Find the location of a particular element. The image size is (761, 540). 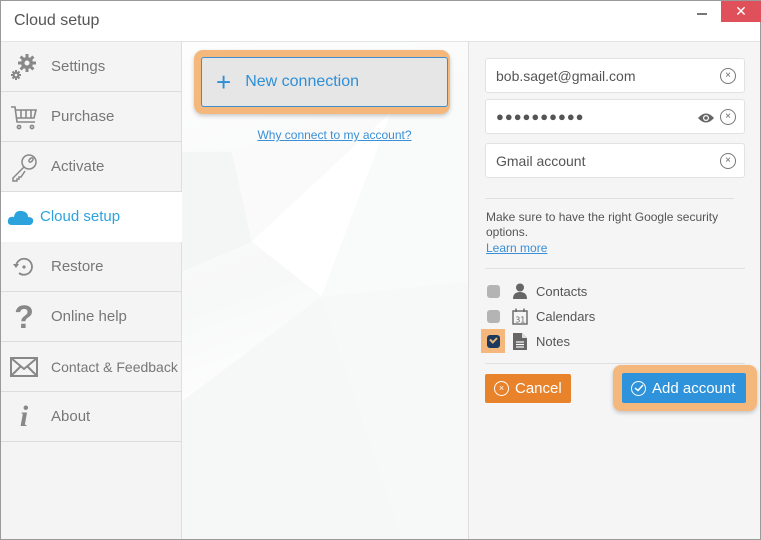

learn-more-link: Learn more is located at coordinates (516, 248).